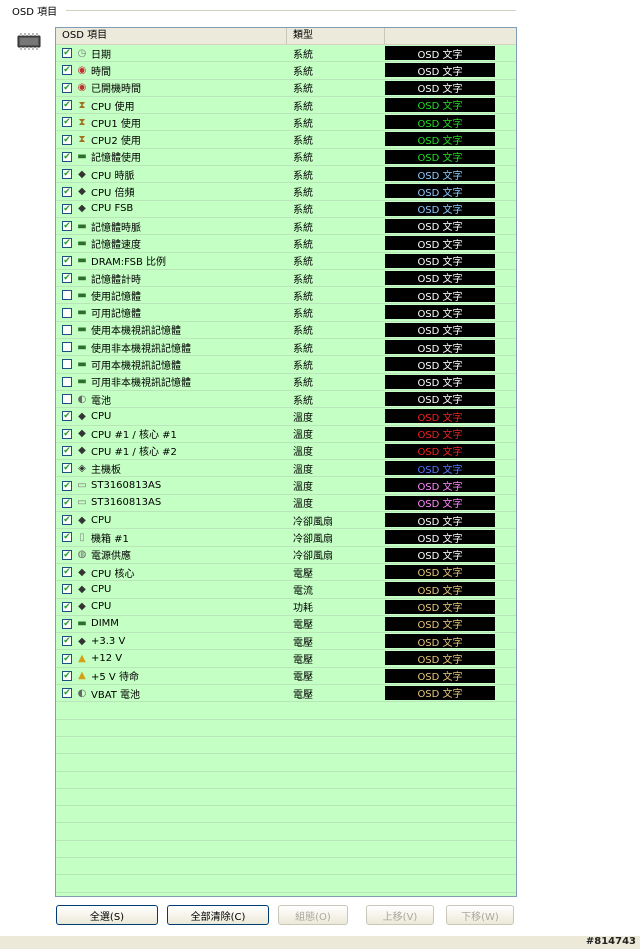 The height and width of the screenshot is (949, 640). I want to click on column-header-type: 類型, so click(336, 36).